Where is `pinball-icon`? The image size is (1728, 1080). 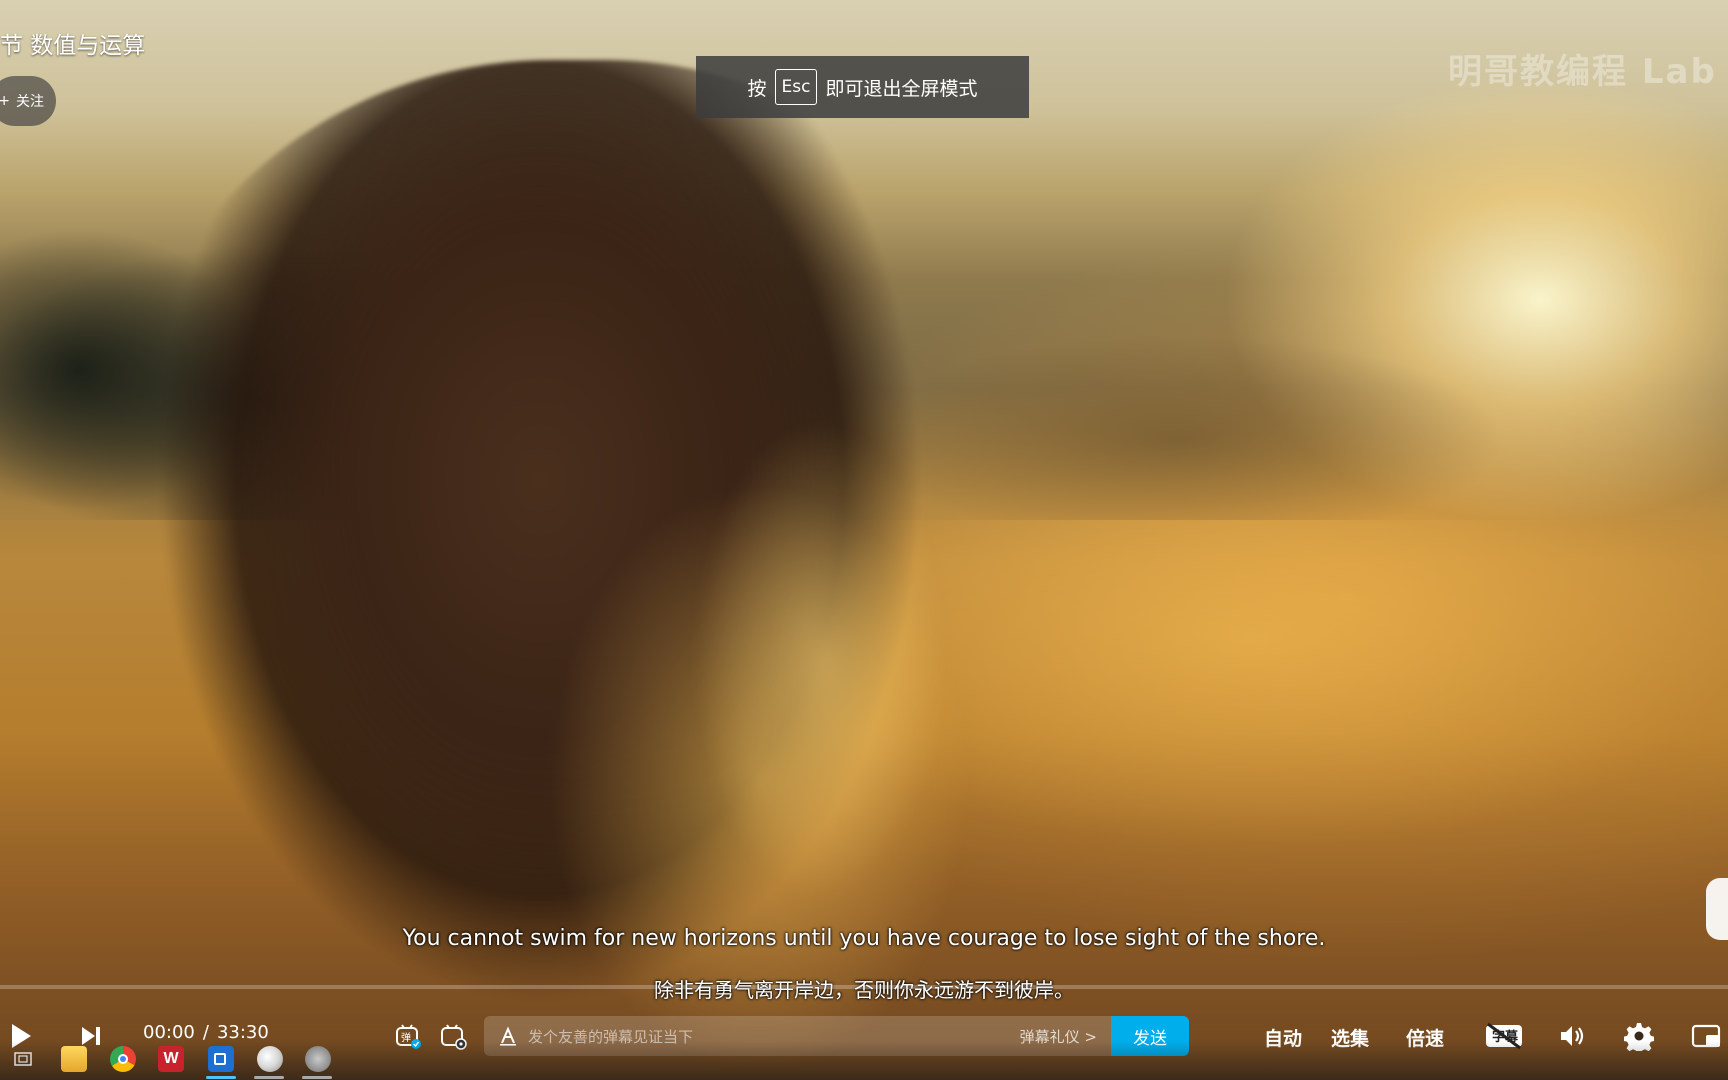
pinball-icon is located at coordinates (270, 1059).